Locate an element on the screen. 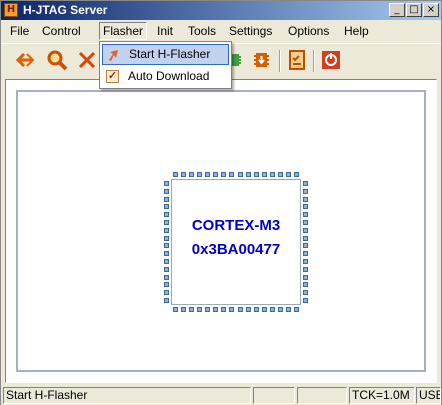  search-icon is located at coordinates (57, 60).